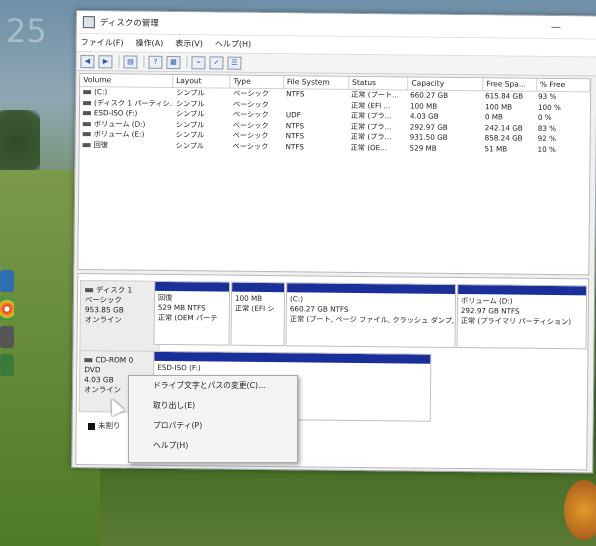 The height and width of the screenshot is (546, 596). What do you see at coordinates (149, 43) in the screenshot?
I see `menu-action: 操作(A)` at bounding box center [149, 43].